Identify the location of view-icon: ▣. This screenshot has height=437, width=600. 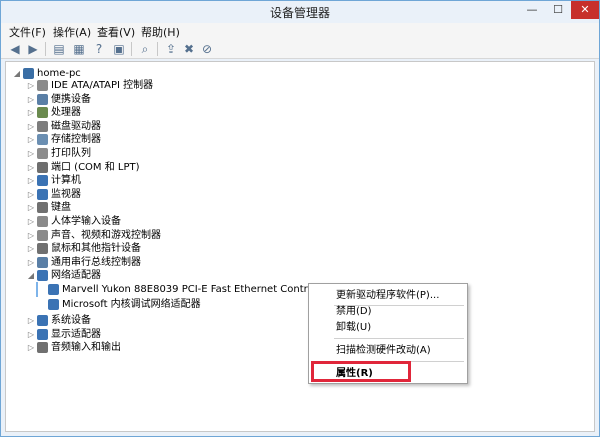
(119, 49).